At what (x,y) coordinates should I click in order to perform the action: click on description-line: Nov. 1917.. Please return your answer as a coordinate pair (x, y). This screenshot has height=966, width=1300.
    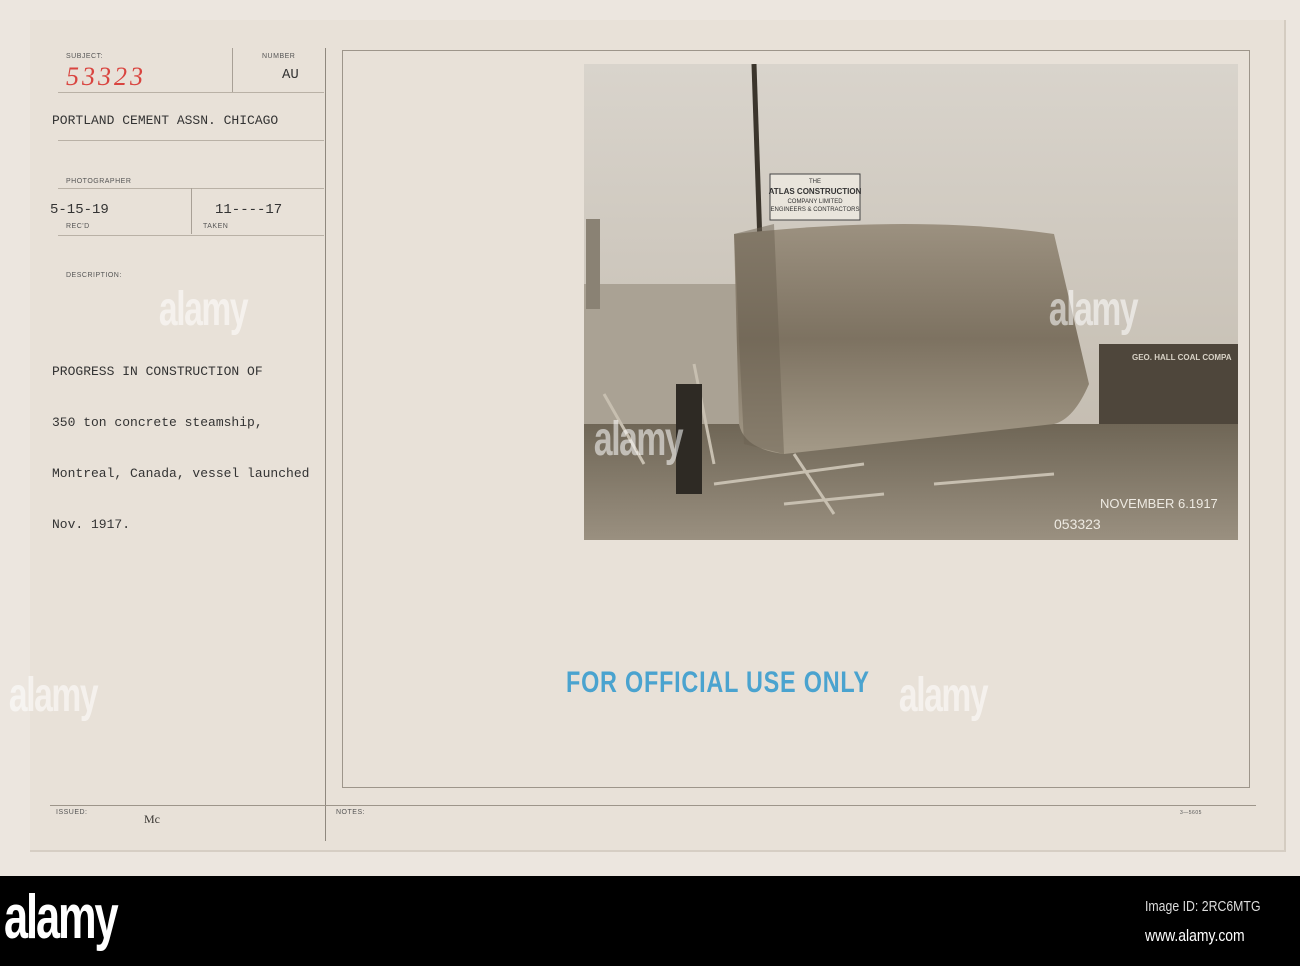
    Looking at the image, I should click on (91, 524).